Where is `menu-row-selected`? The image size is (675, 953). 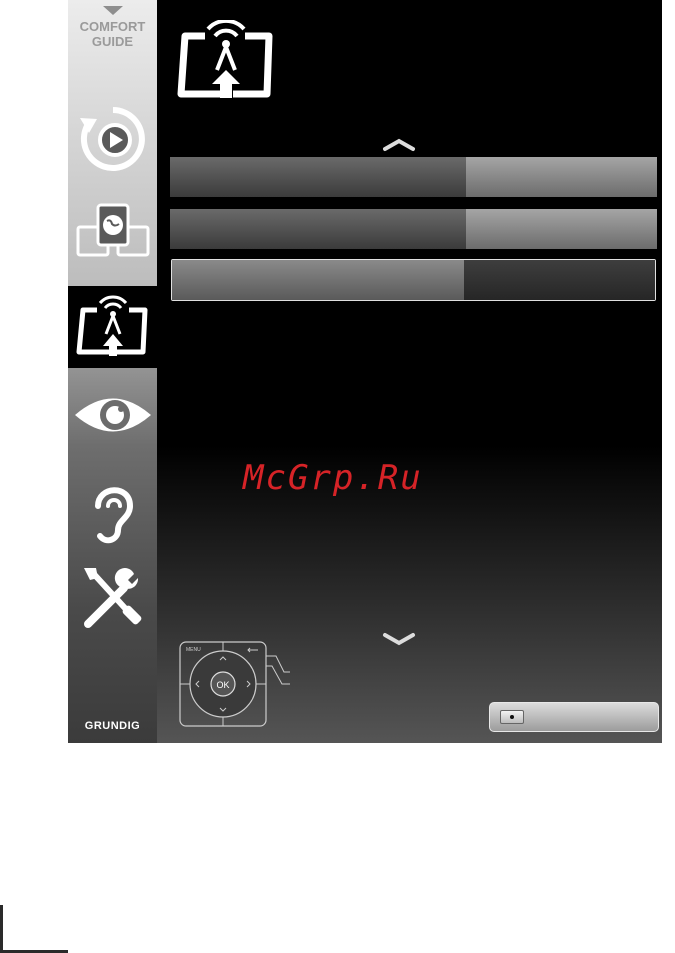
menu-row-selected is located at coordinates (413, 280).